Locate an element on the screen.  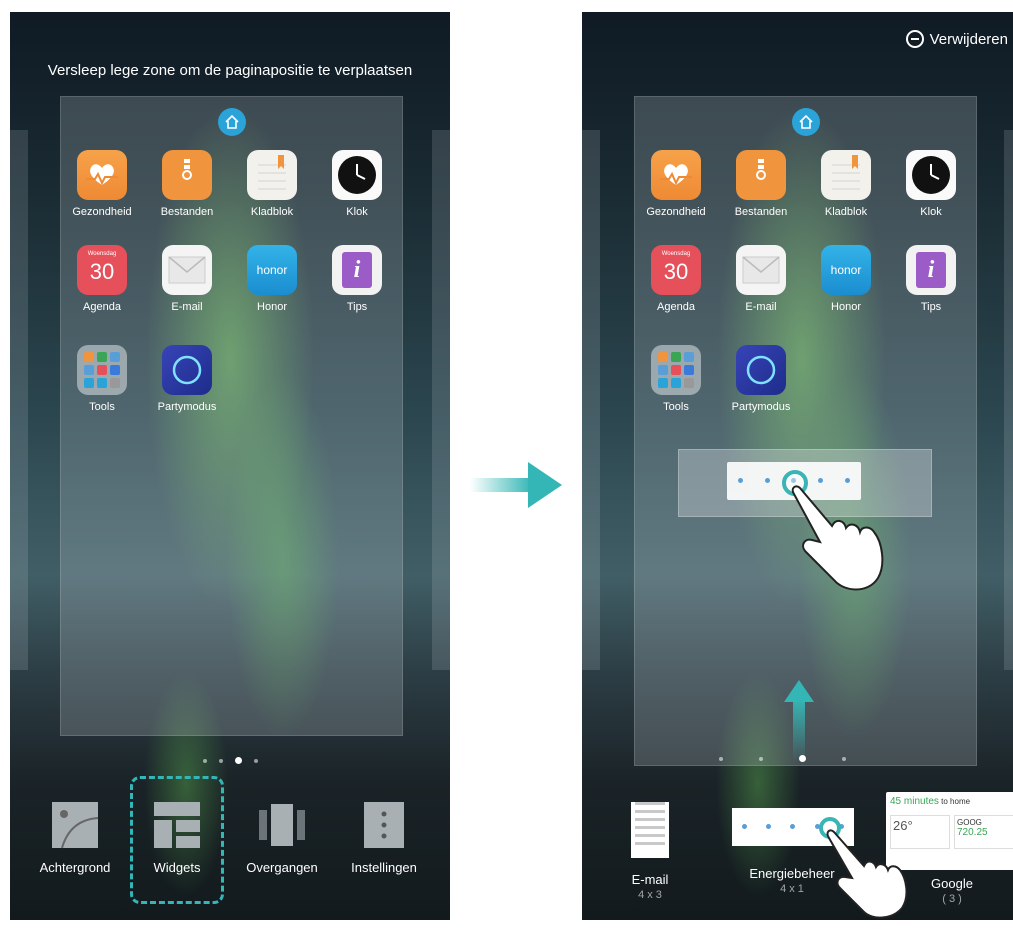
menu-achtergrond: Achtergrond is located at coordinates (75, 833).